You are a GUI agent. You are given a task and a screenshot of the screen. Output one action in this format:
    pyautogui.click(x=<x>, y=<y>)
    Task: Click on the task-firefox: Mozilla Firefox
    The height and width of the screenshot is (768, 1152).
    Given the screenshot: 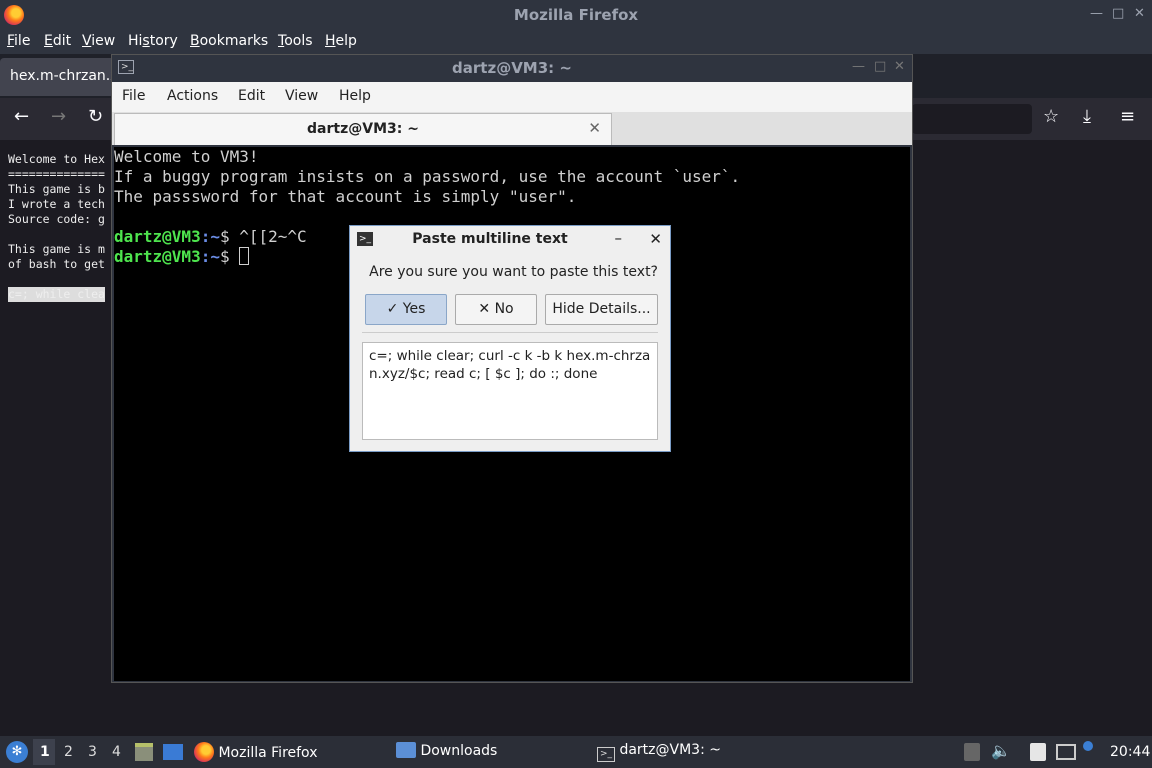 What is the action you would take?
    pyautogui.click(x=255, y=752)
    